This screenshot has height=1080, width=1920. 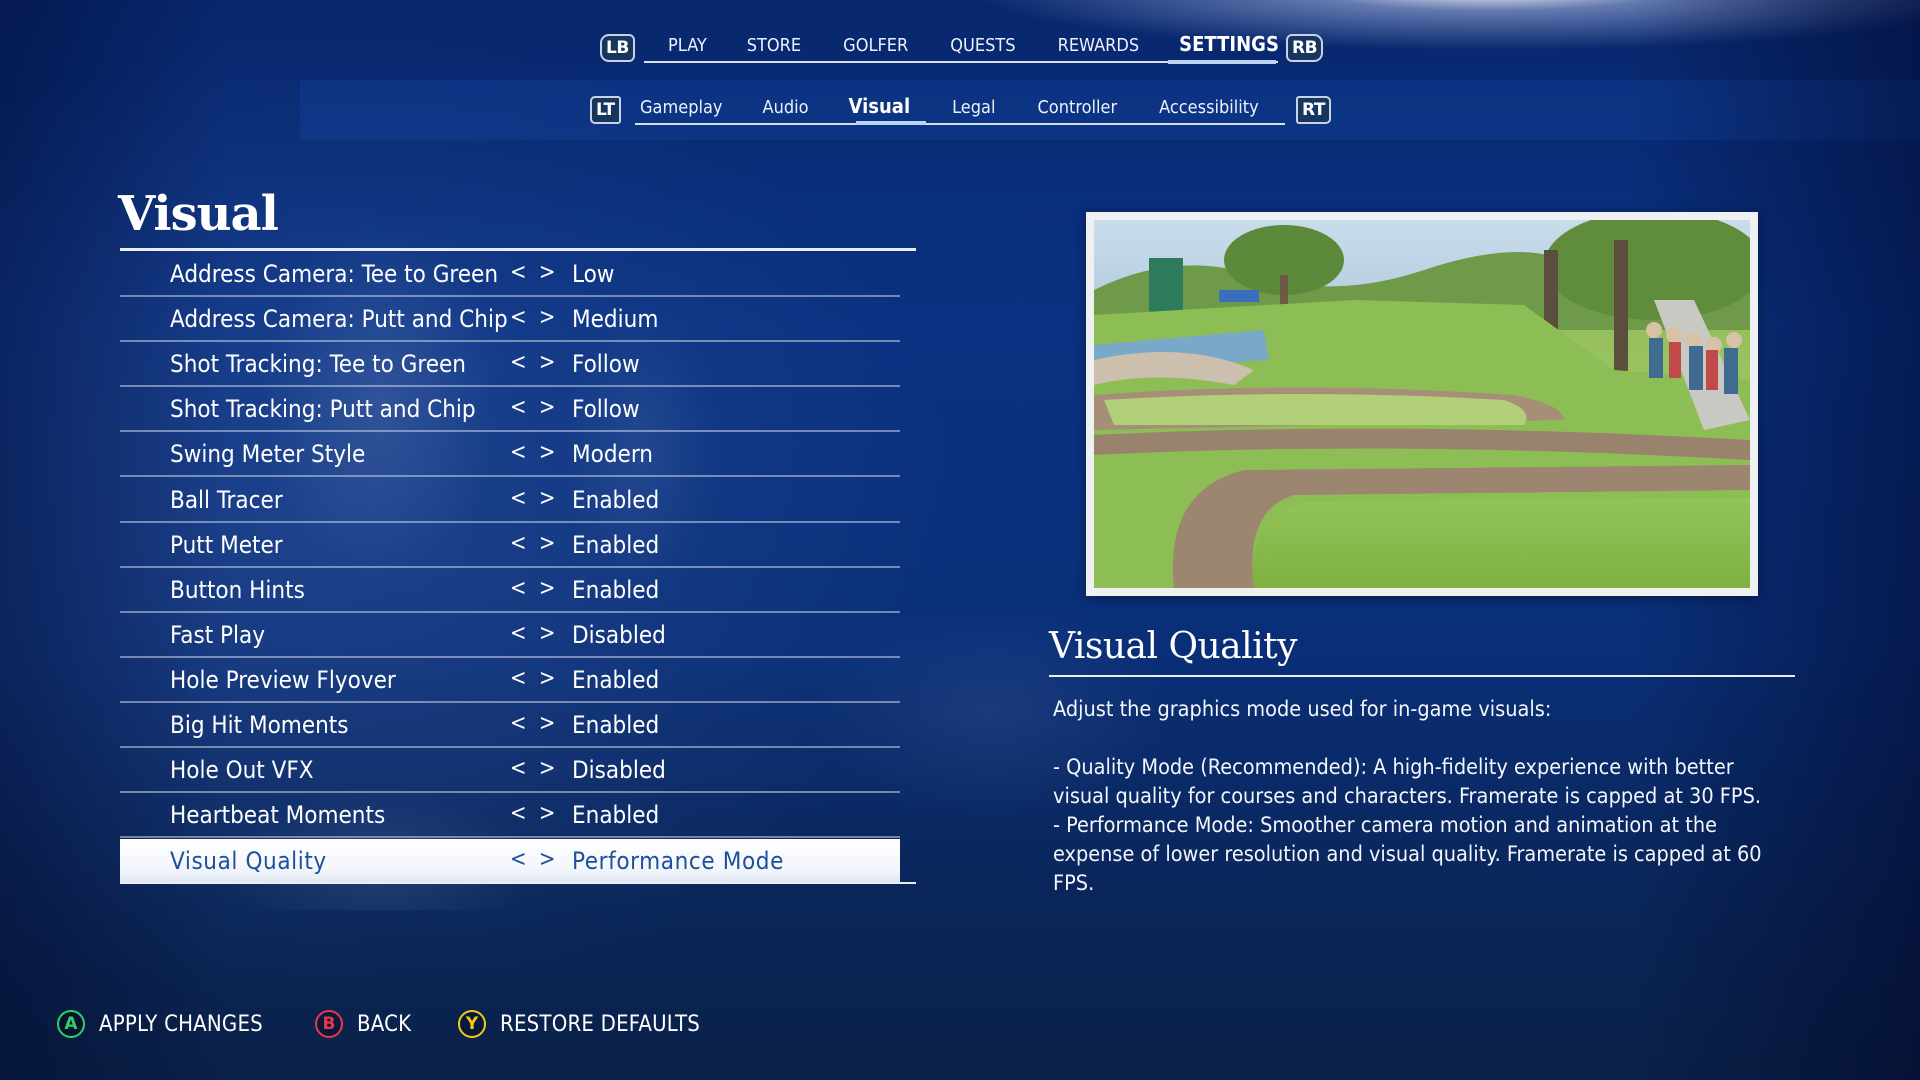 I want to click on tab-rewards: REWARDS, so click(x=1099, y=45).